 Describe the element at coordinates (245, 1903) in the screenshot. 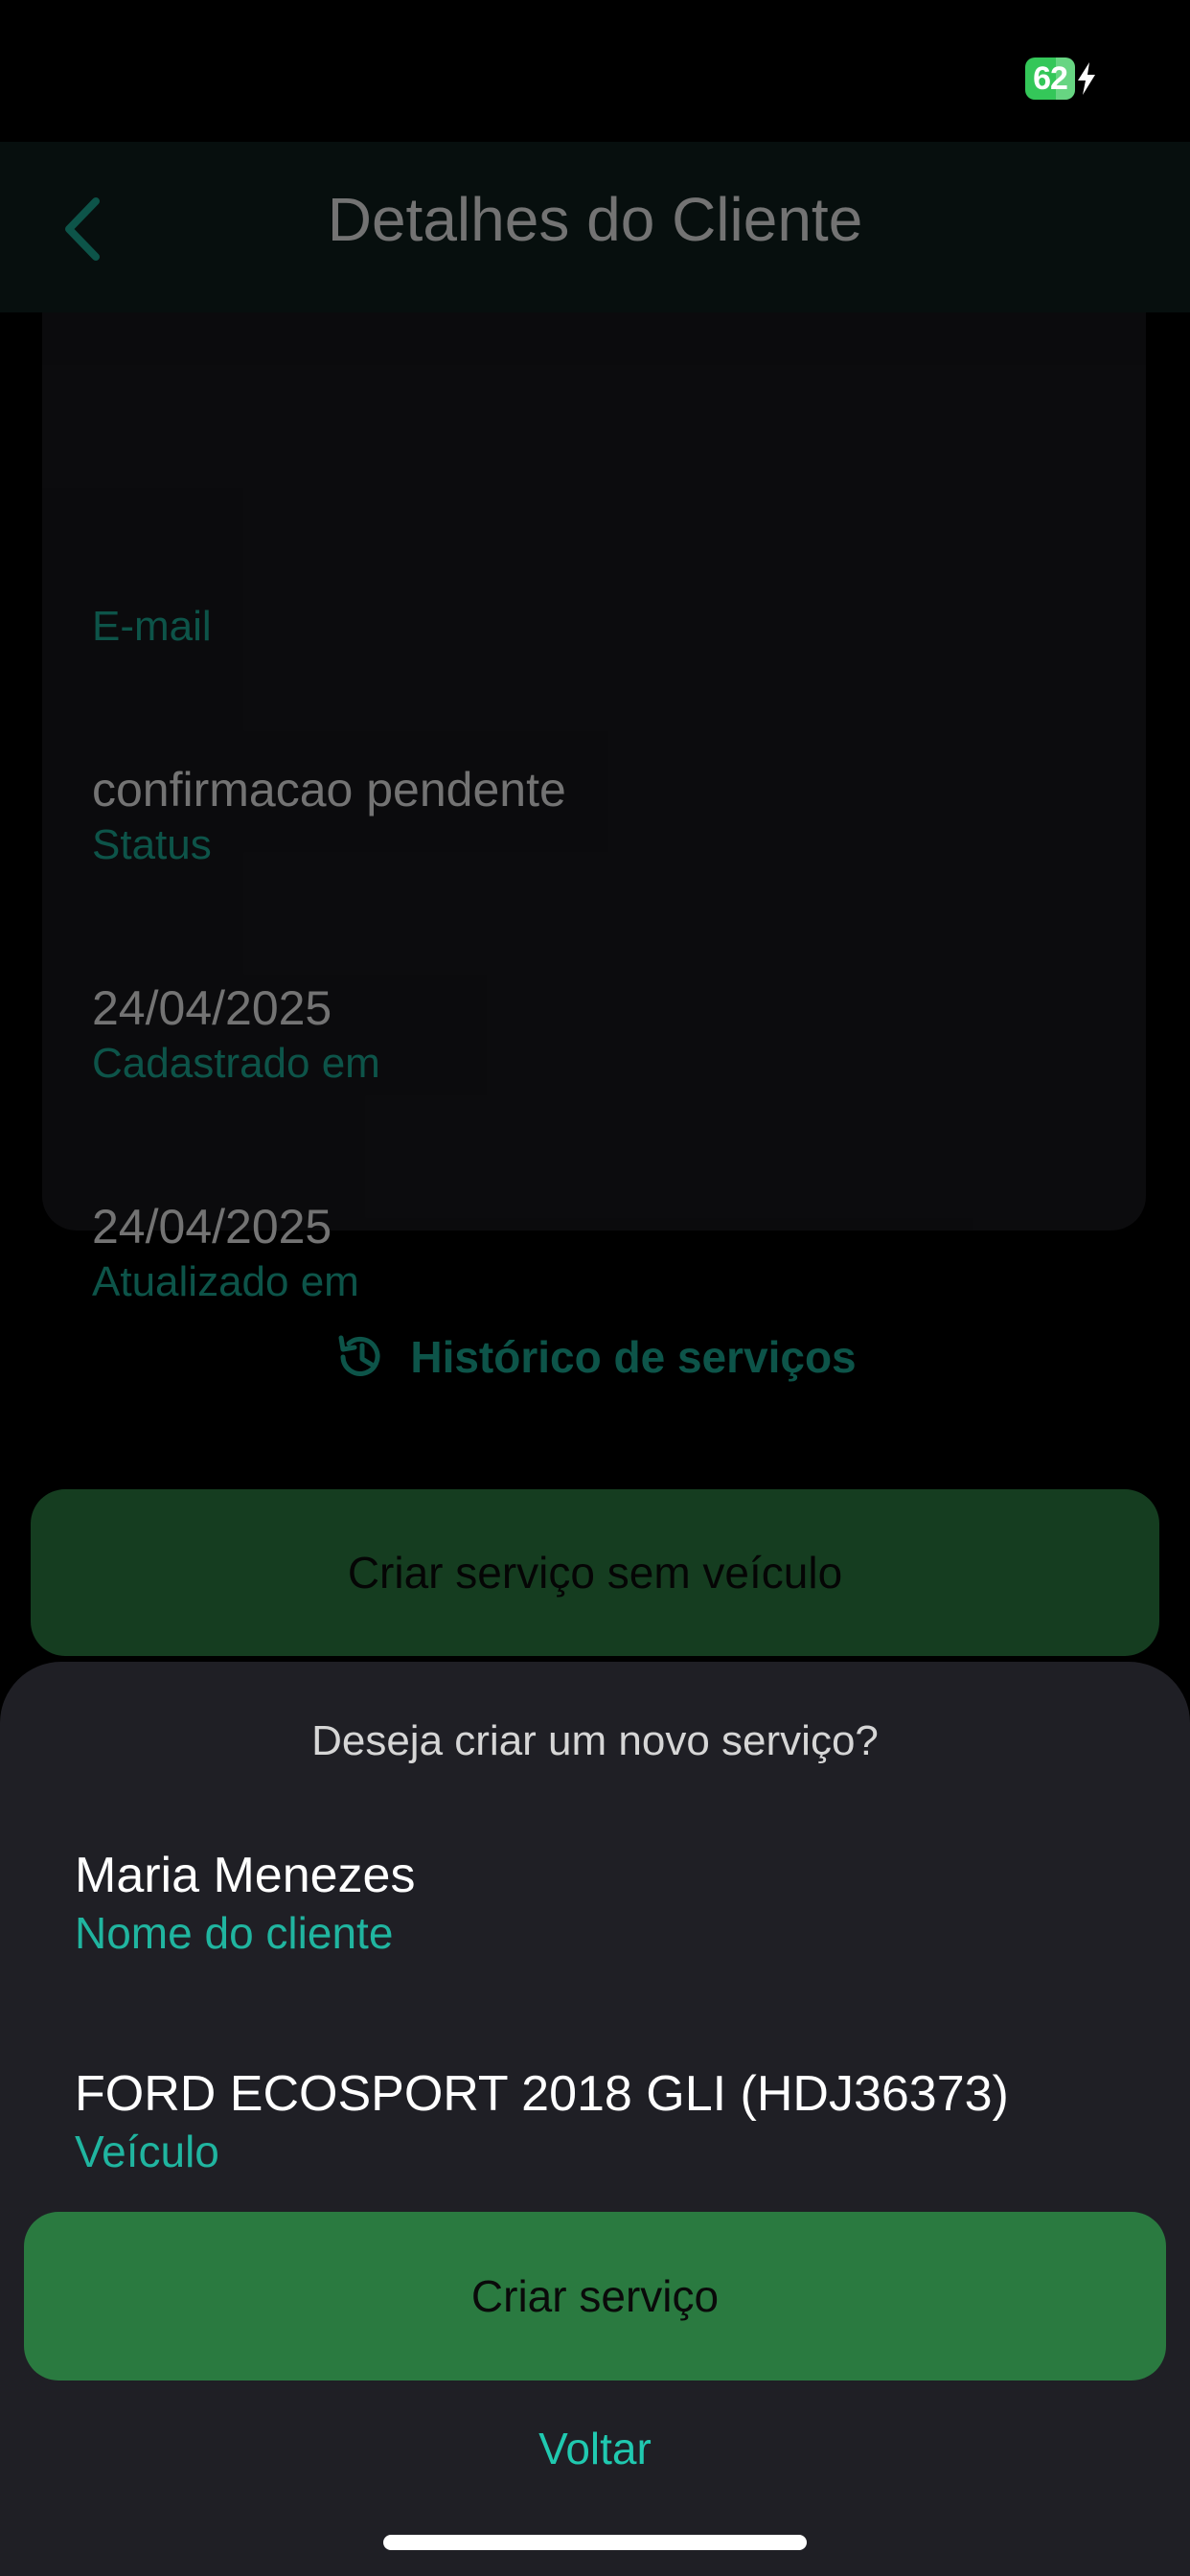

I see `sheet-row-client: Maria Menezes Nome do cliente` at that location.